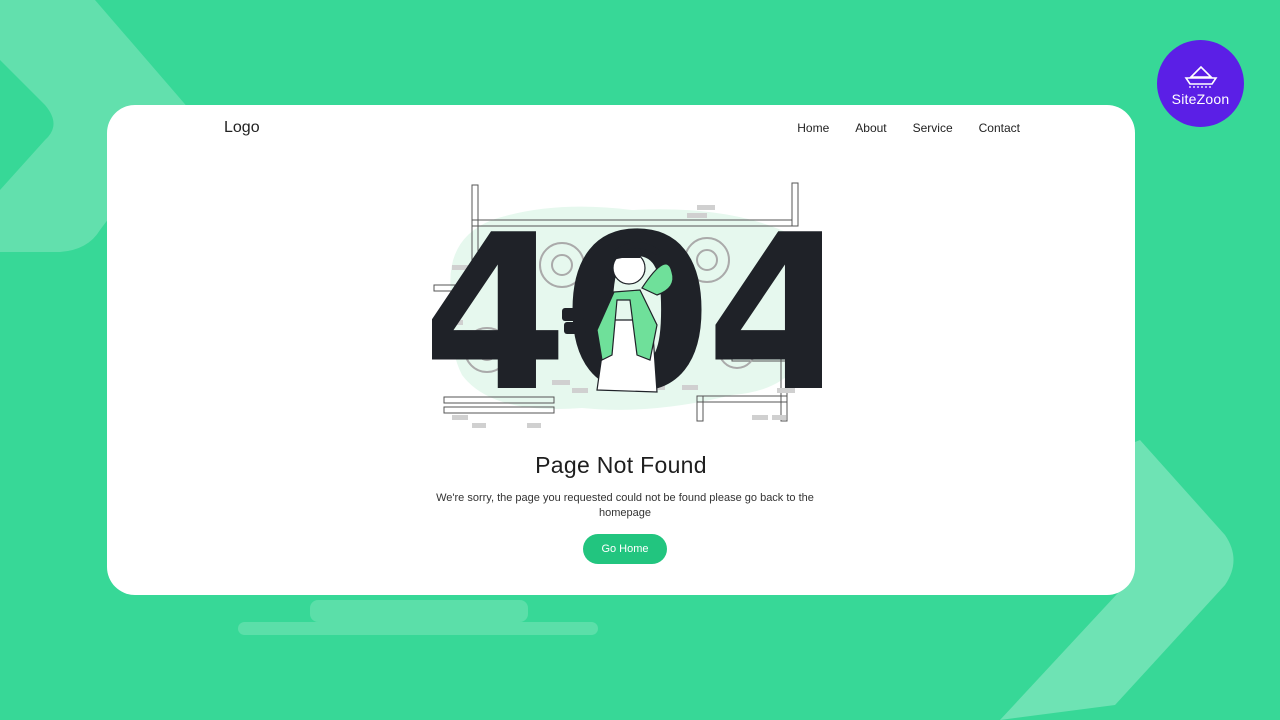 This screenshot has width=1280, height=720. I want to click on page-title: Page Not Found, so click(621, 465).